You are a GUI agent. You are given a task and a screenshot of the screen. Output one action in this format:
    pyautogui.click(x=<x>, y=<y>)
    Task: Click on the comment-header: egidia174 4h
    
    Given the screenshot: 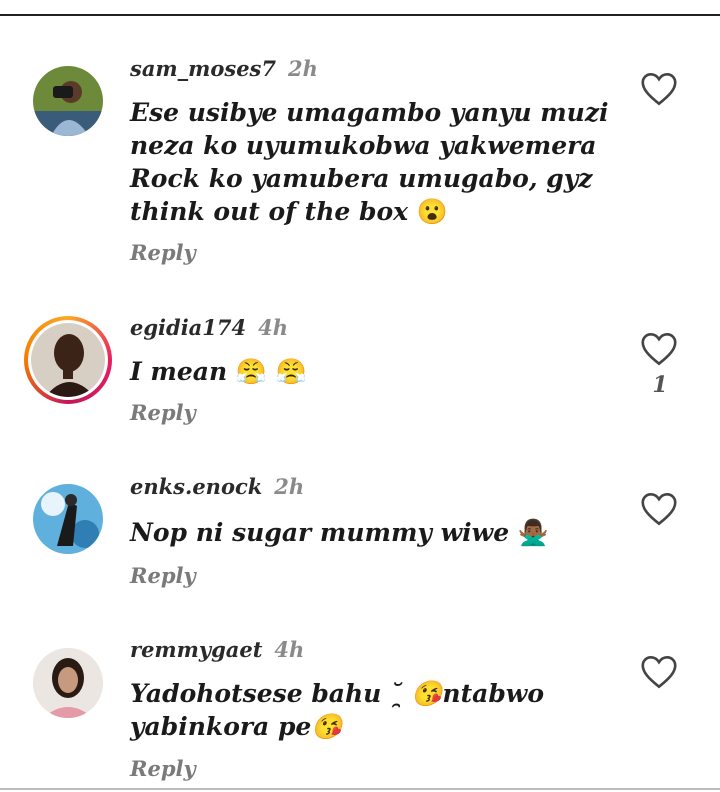 What is the action you would take?
    pyautogui.click(x=209, y=327)
    